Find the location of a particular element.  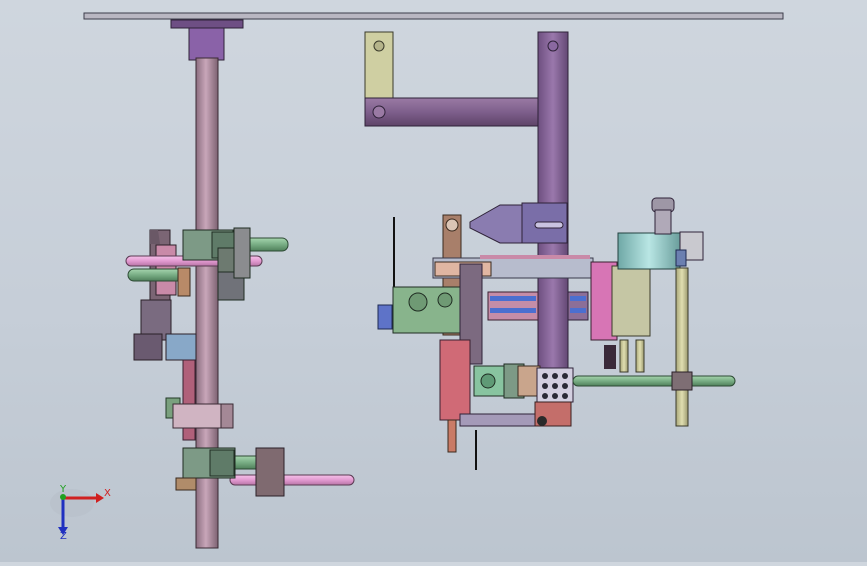

green-plate is located at coordinates (431, 310).